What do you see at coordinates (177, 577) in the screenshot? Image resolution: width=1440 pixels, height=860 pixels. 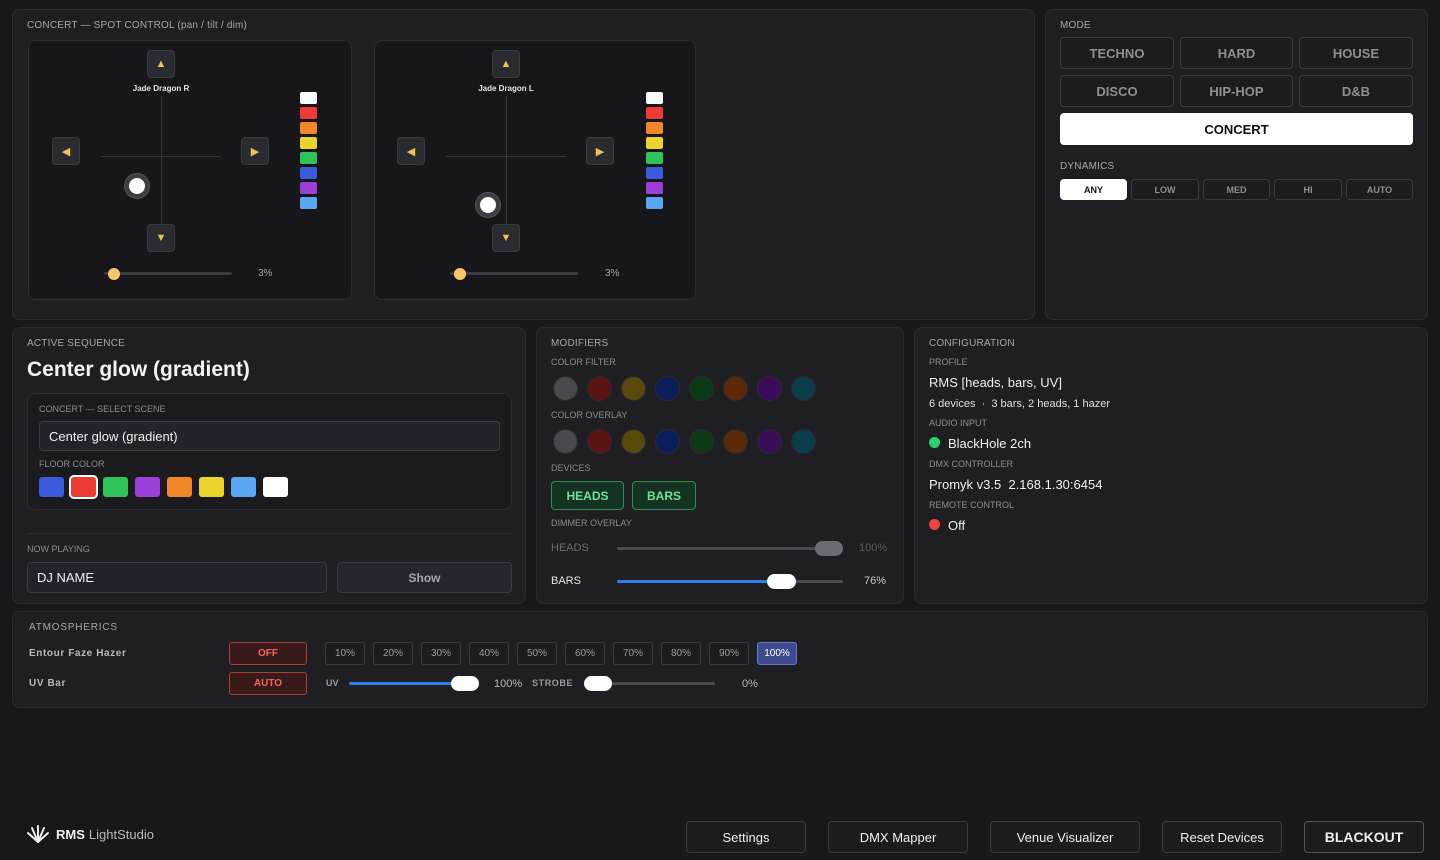 I see `now-playing-input: DJ NAME` at bounding box center [177, 577].